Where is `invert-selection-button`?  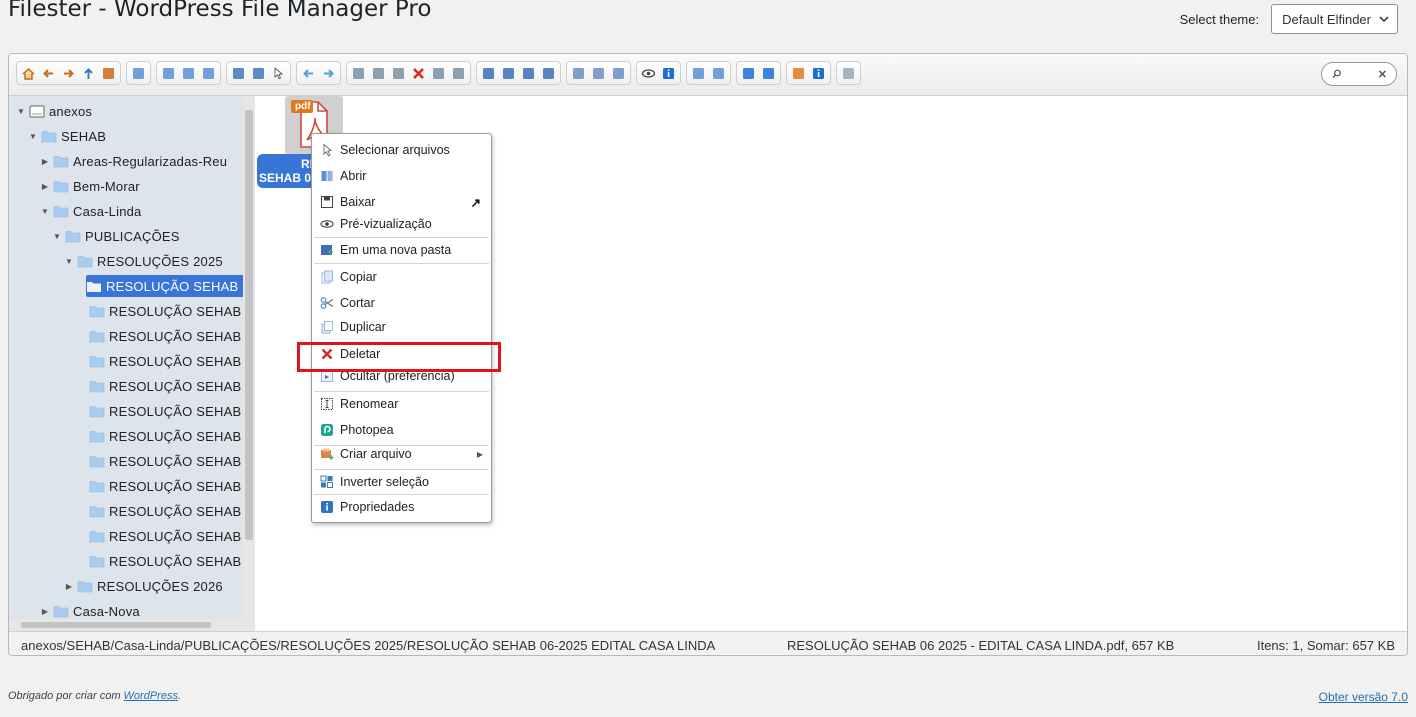
invert-selection-button is located at coordinates (618, 73).